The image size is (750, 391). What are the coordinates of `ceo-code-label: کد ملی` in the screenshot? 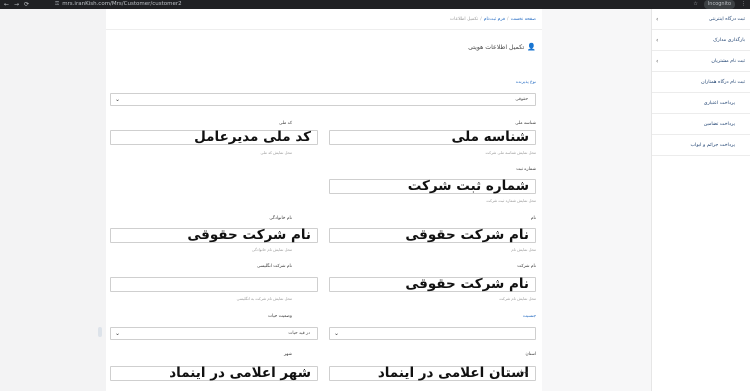 It's located at (285, 123).